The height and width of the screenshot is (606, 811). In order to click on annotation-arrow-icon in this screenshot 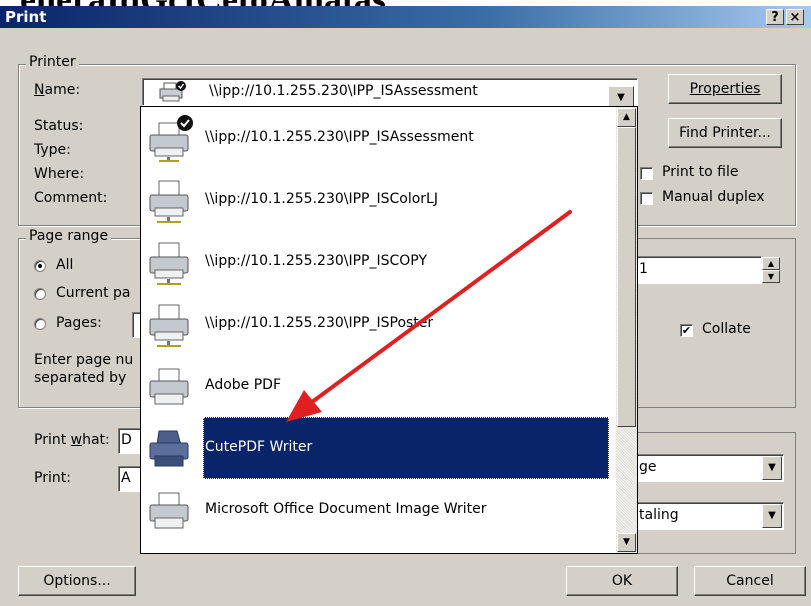, I will do `click(429, 316)`.